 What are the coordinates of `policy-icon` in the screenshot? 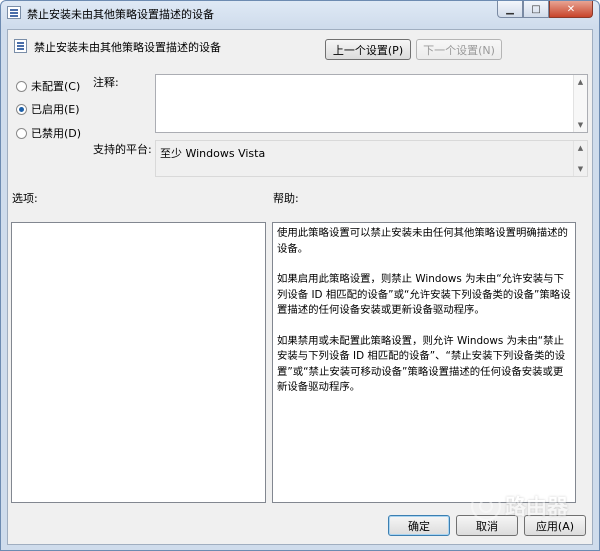 It's located at (14, 12).